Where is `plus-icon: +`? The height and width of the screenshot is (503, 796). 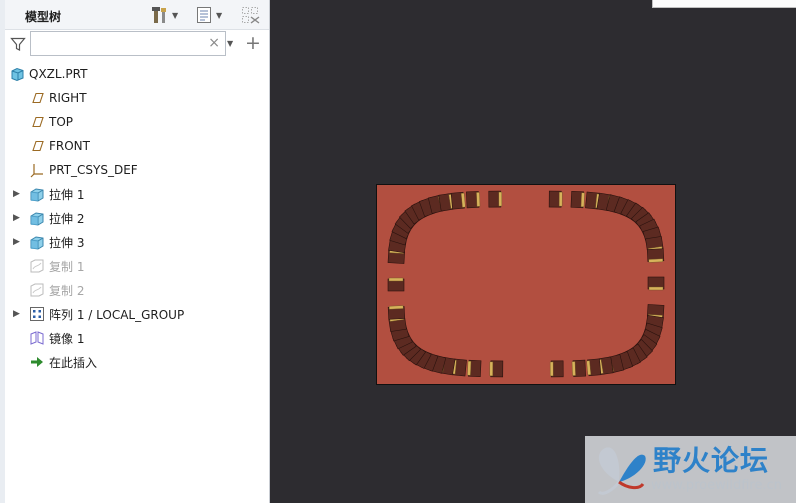
plus-icon: + is located at coordinates (253, 43).